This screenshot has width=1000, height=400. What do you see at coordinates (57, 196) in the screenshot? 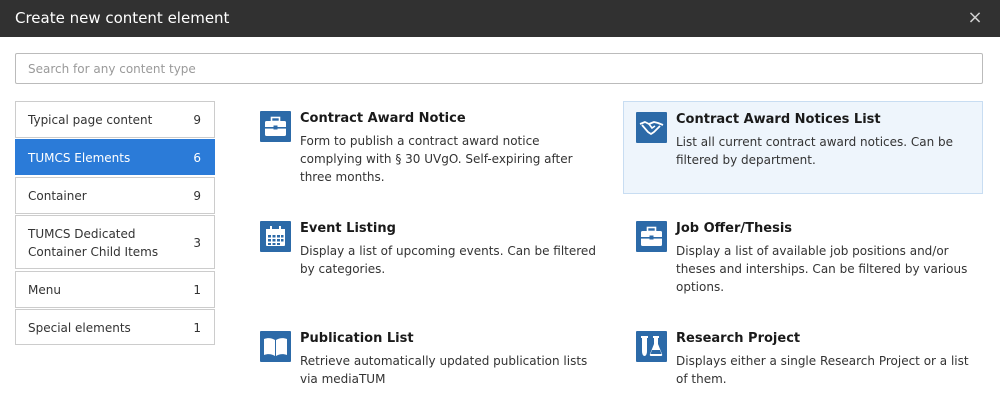
I see `category-label: Container` at bounding box center [57, 196].